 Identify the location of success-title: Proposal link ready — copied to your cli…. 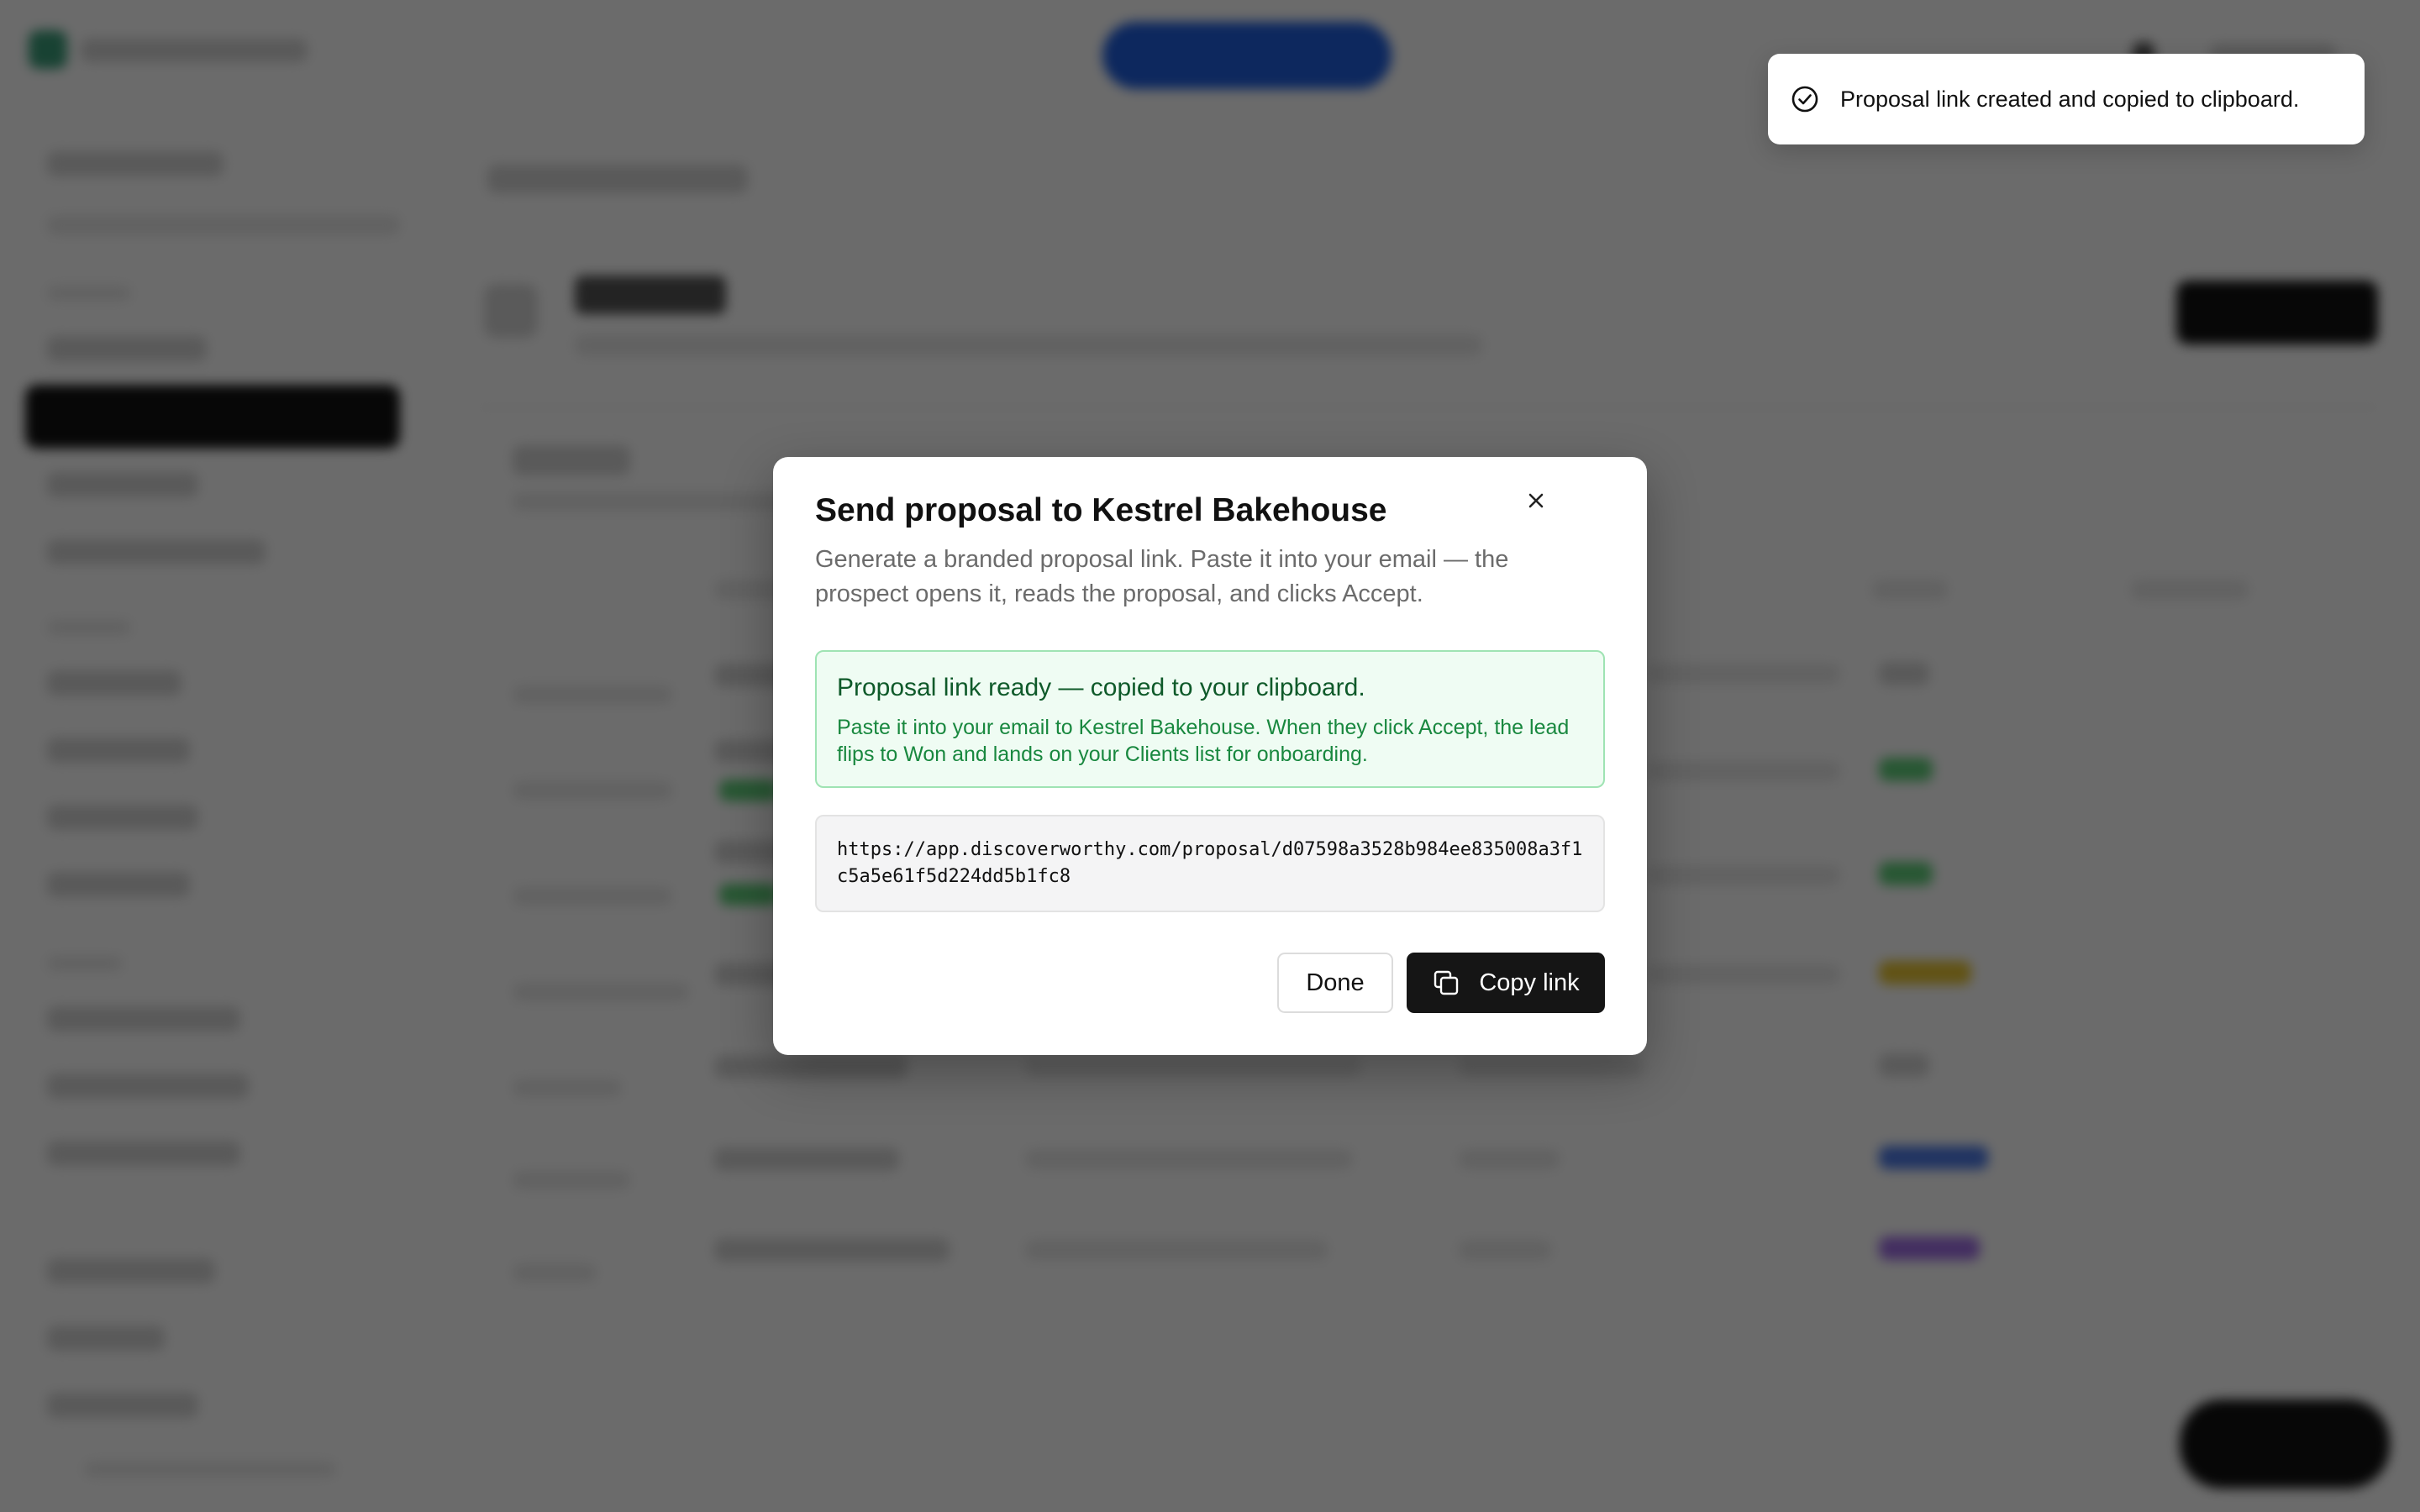
(1101, 687).